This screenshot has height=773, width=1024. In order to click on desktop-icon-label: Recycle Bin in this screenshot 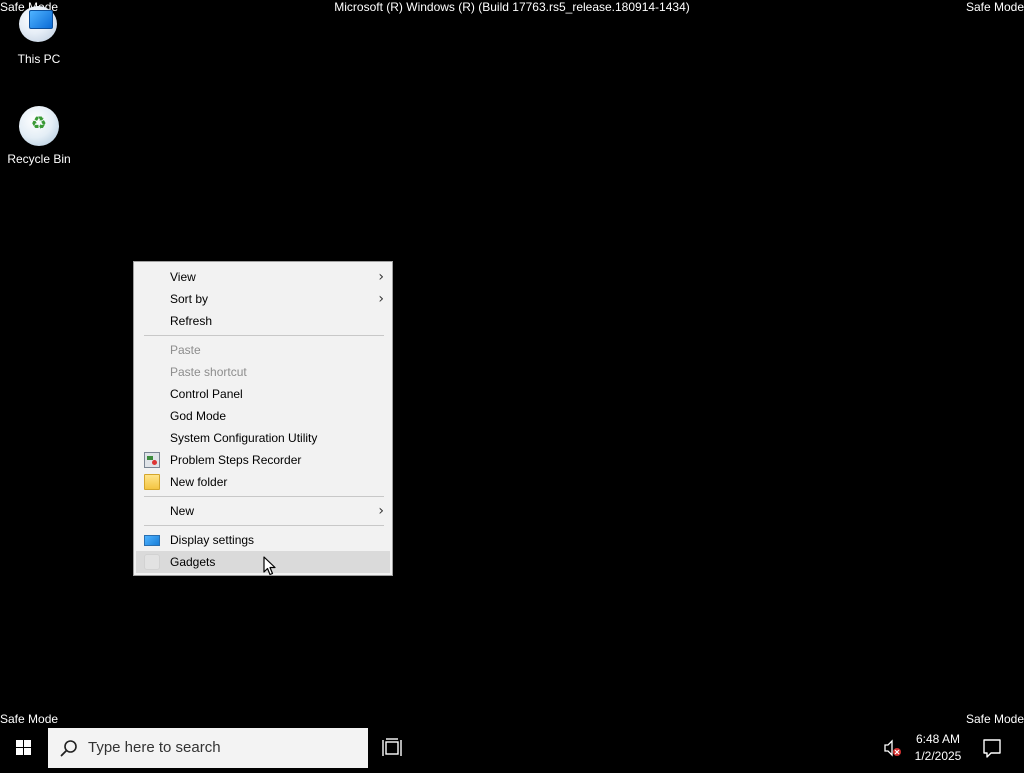, I will do `click(39, 159)`.